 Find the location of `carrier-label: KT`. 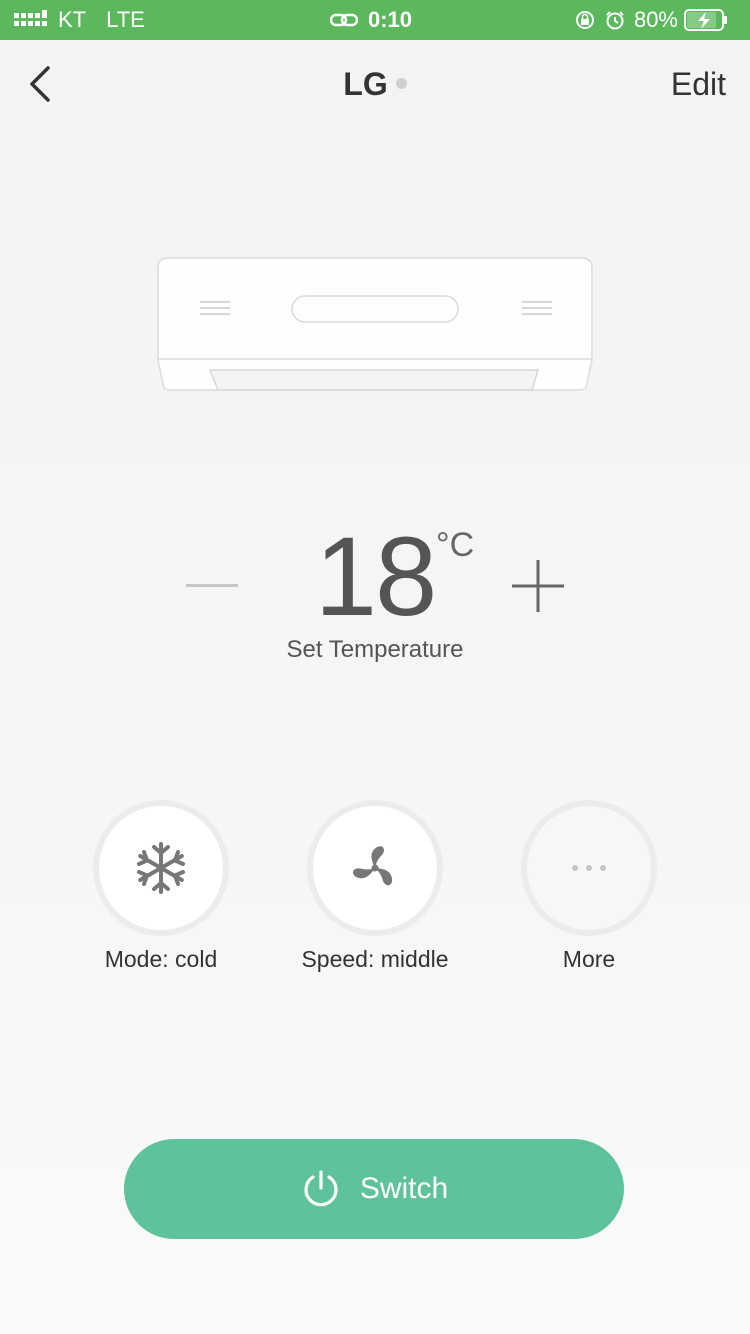

carrier-label: KT is located at coordinates (72, 19).